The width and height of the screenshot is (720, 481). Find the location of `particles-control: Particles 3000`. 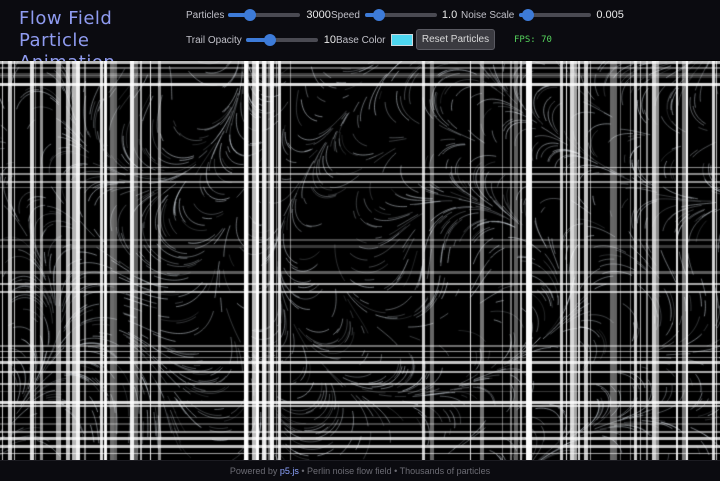

particles-control: Particles 3000 is located at coordinates (258, 15).